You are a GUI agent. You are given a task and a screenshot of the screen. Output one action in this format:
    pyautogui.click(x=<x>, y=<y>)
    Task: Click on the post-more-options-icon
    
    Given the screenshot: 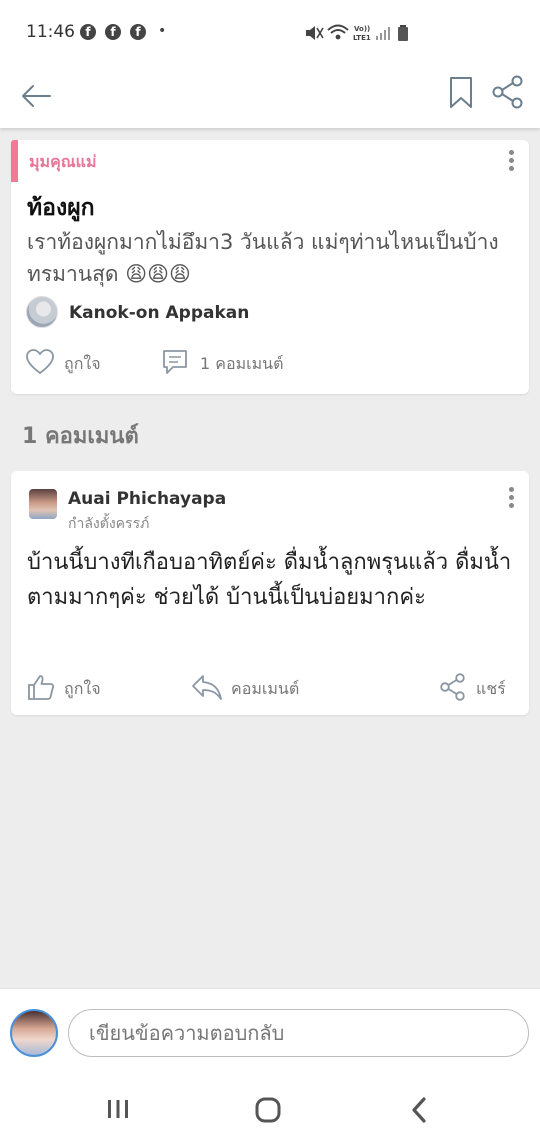 What is the action you would take?
    pyautogui.click(x=511, y=162)
    